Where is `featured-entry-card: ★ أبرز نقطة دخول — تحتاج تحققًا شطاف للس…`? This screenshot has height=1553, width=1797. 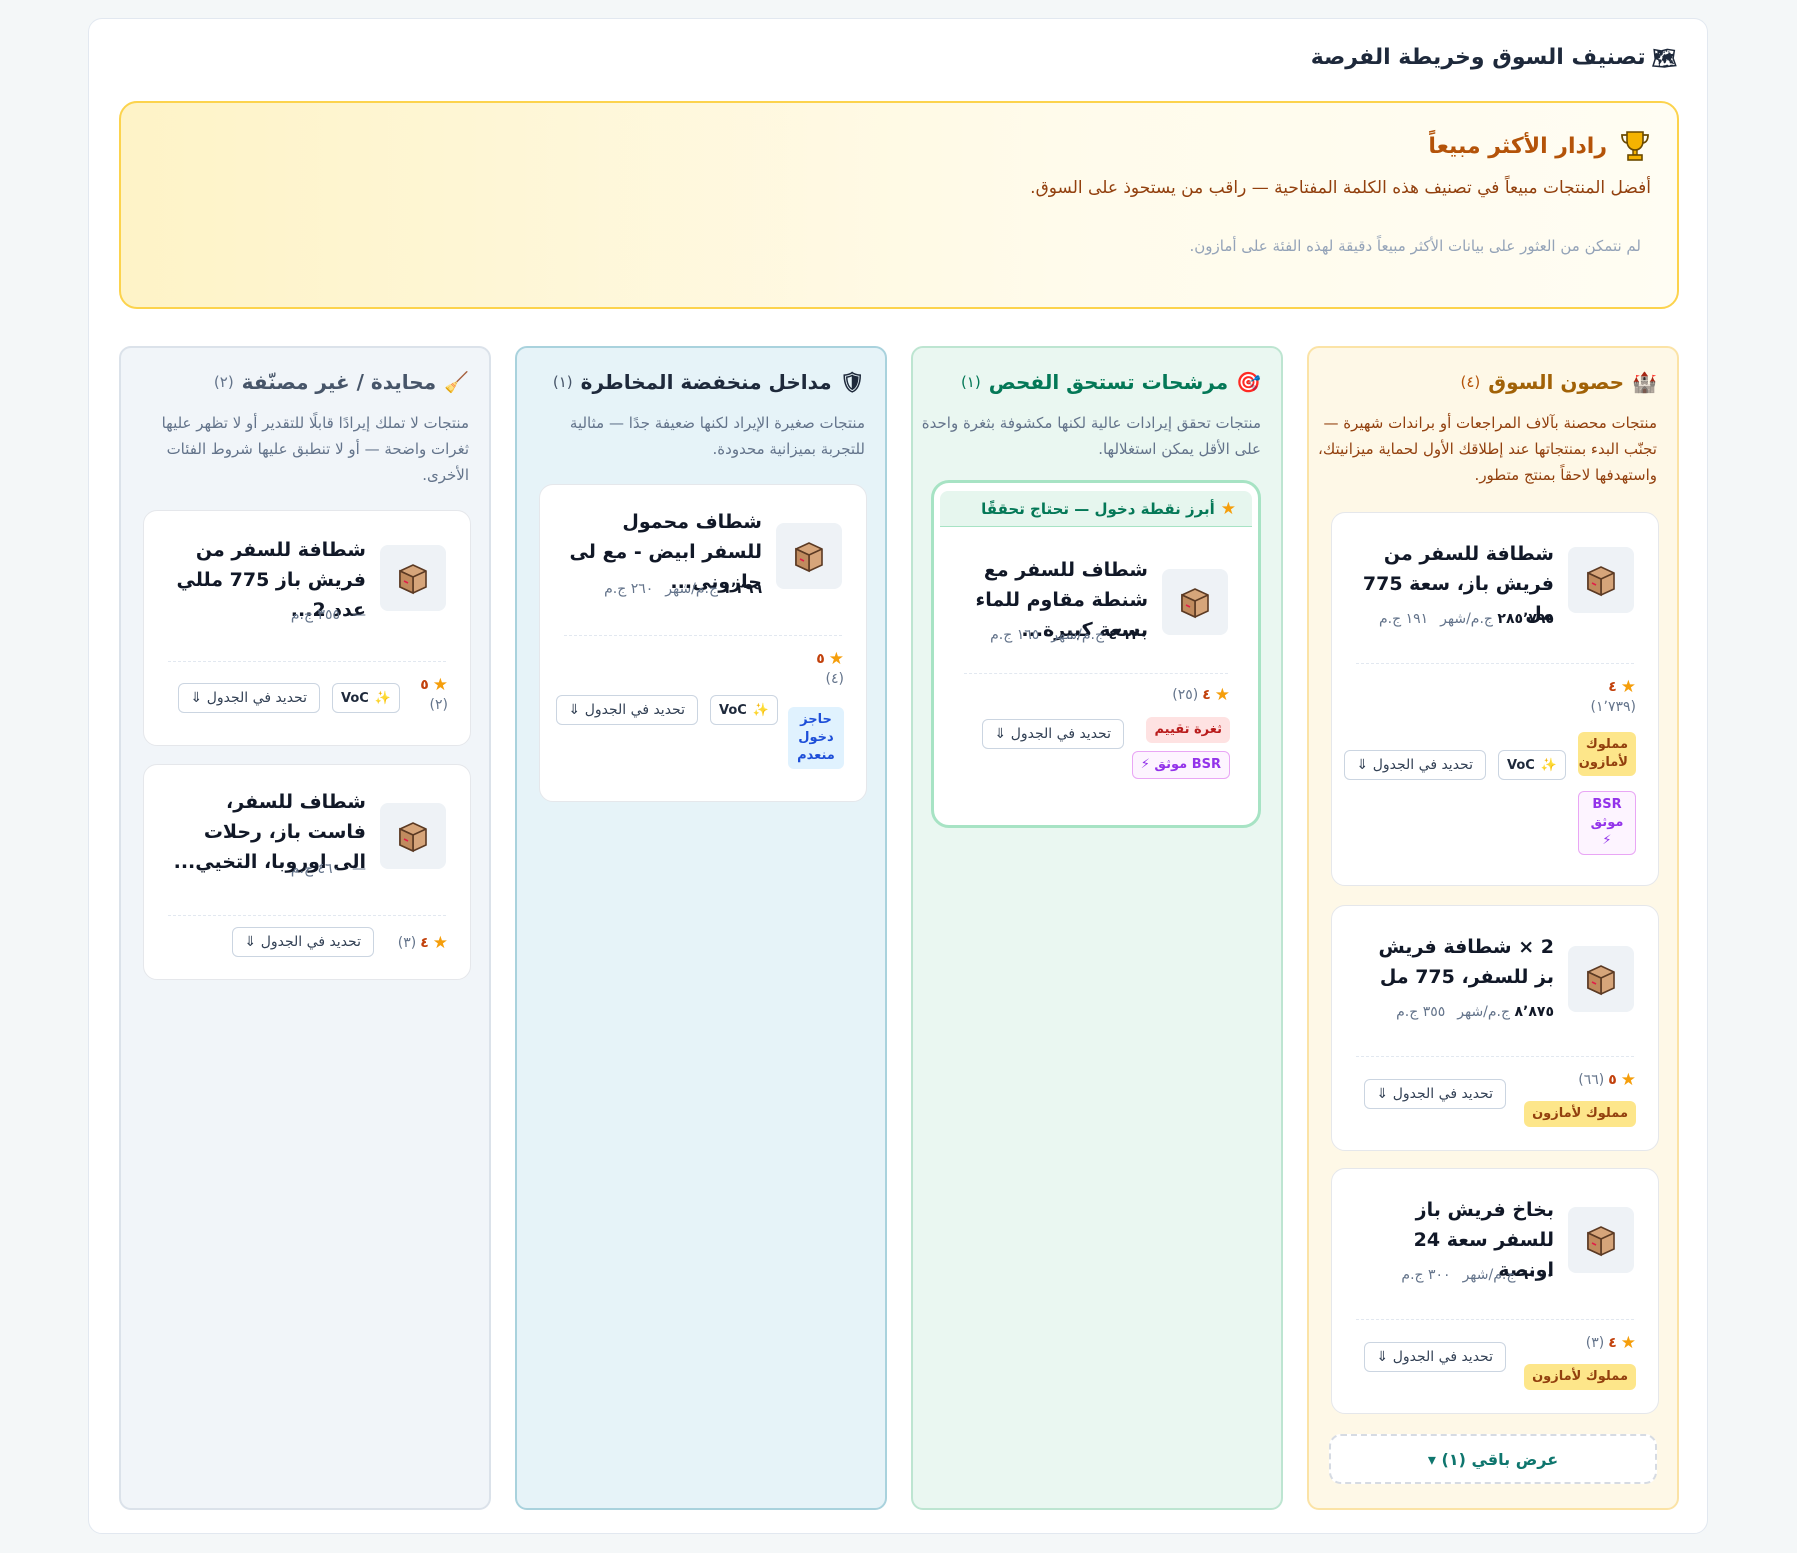 featured-entry-card: ★ أبرز نقطة دخول — تحتاج تحققًا شطاف للس… is located at coordinates (1096, 654).